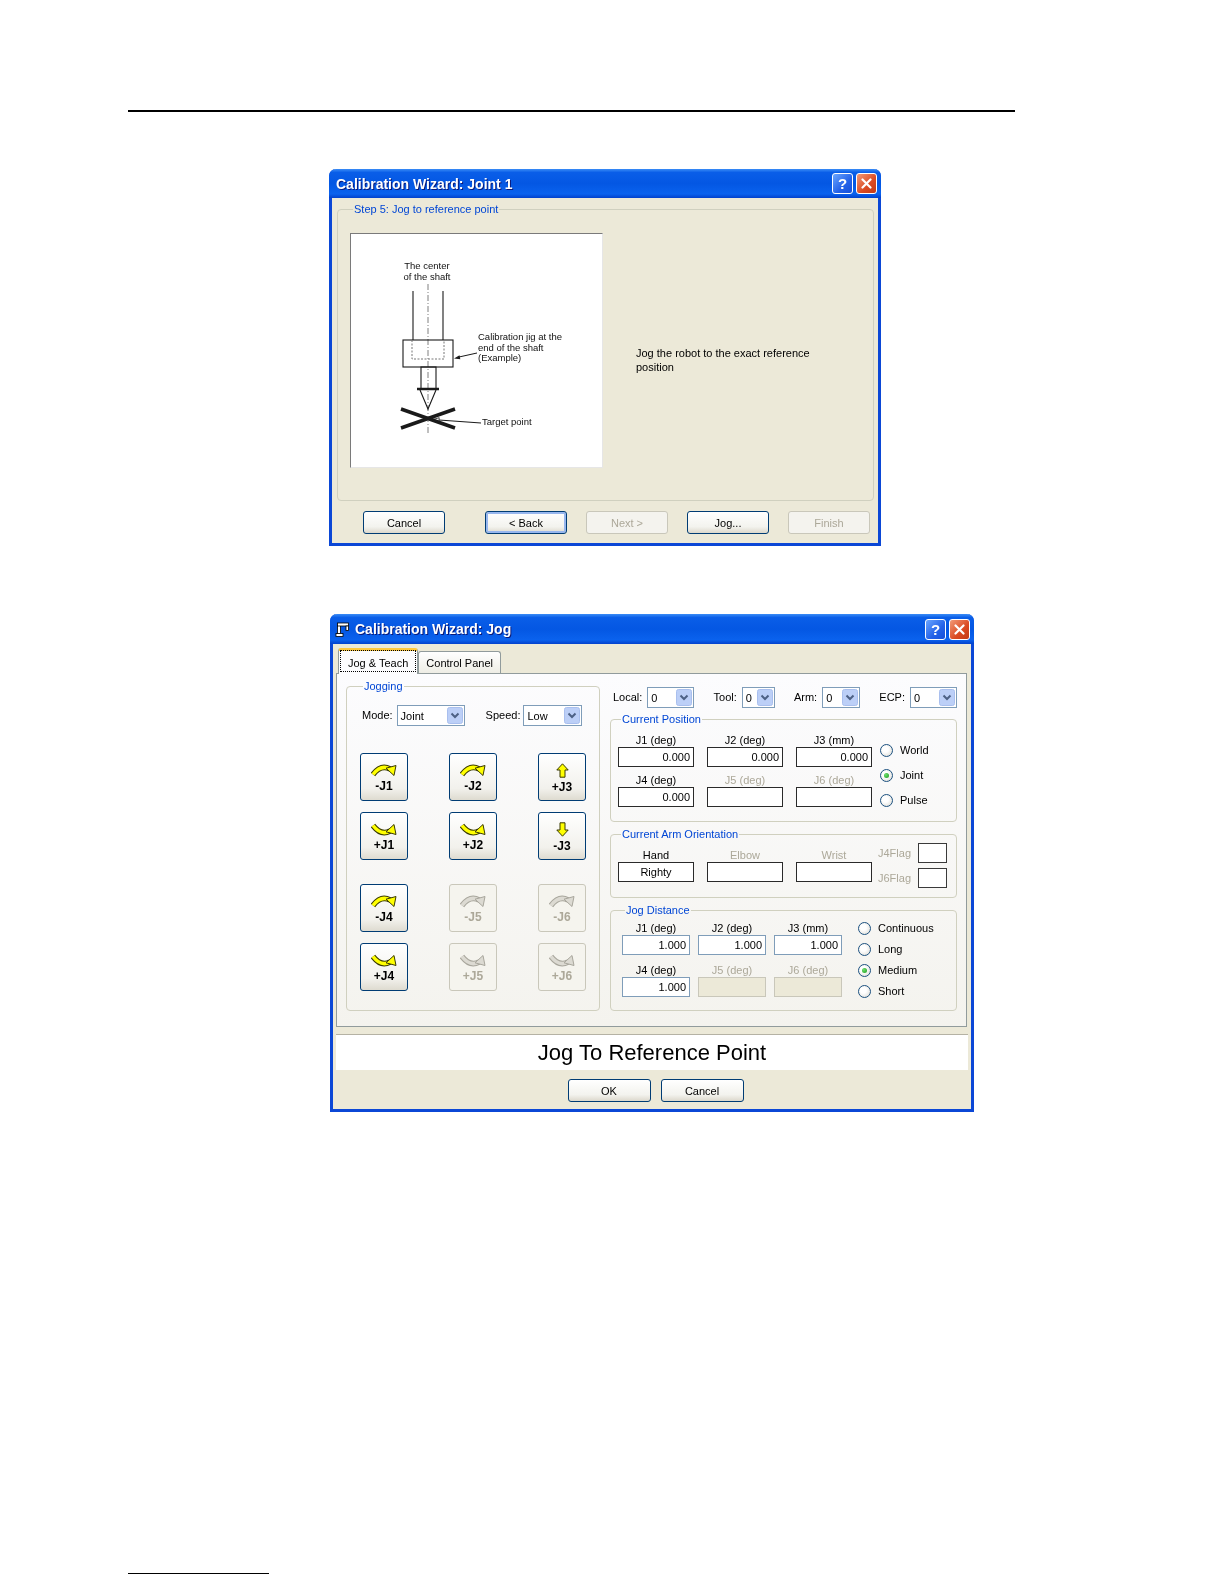 This screenshot has width=1224, height=1584. I want to click on group-title: Current Arm Orientation, so click(680, 834).